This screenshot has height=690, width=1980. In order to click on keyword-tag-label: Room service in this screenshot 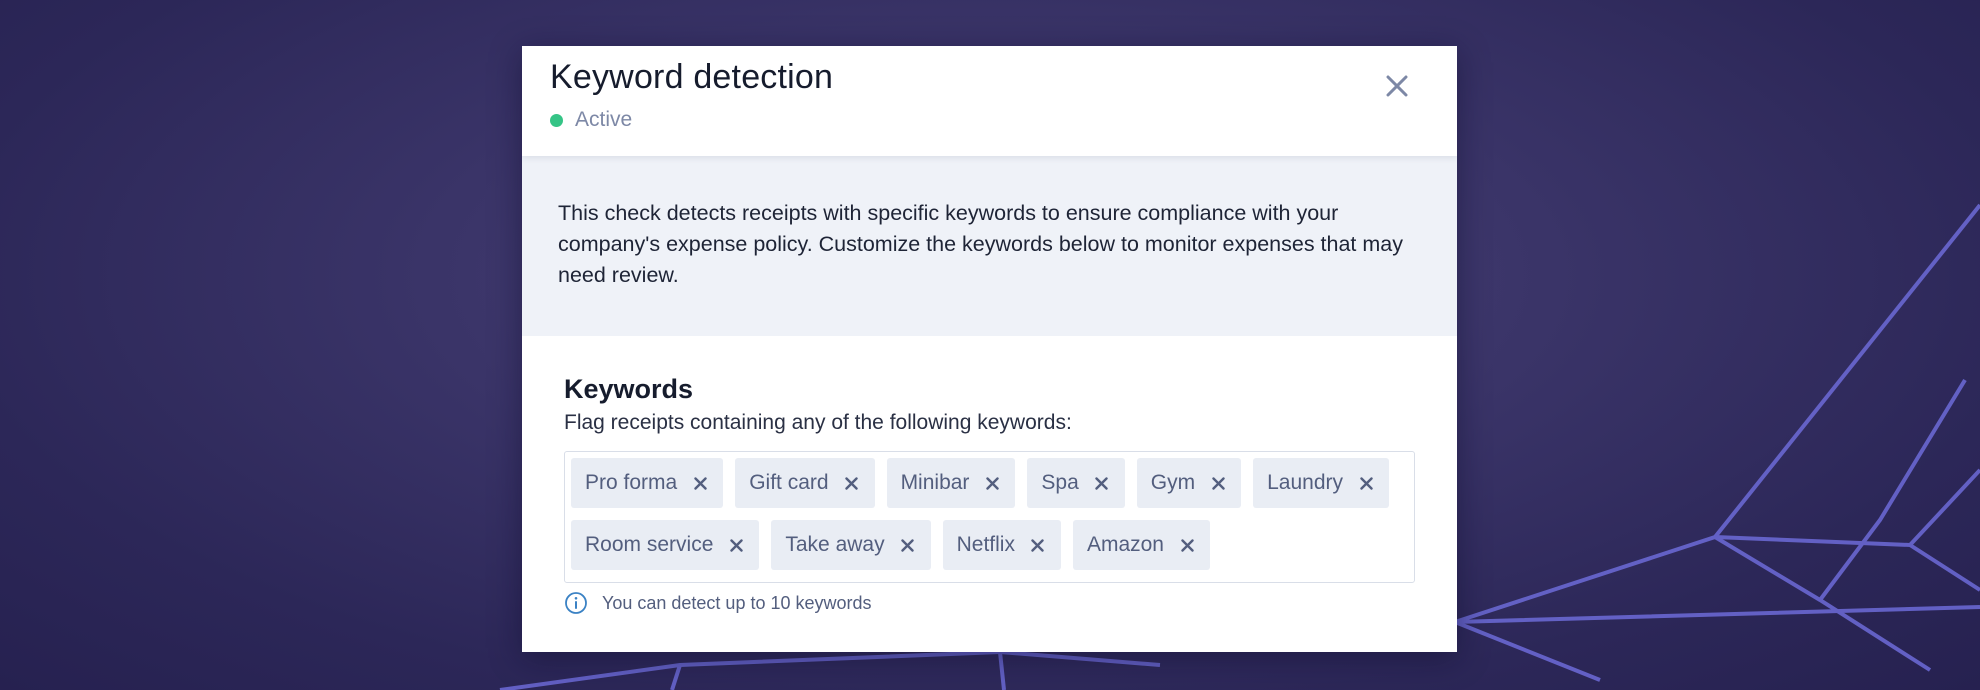, I will do `click(649, 544)`.